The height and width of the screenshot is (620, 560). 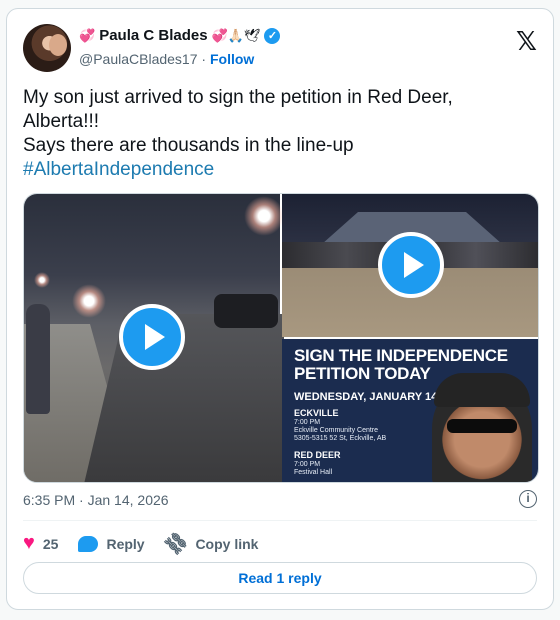 What do you see at coordinates (317, 455) in the screenshot?
I see `poster-loc2-name: RED DEER` at bounding box center [317, 455].